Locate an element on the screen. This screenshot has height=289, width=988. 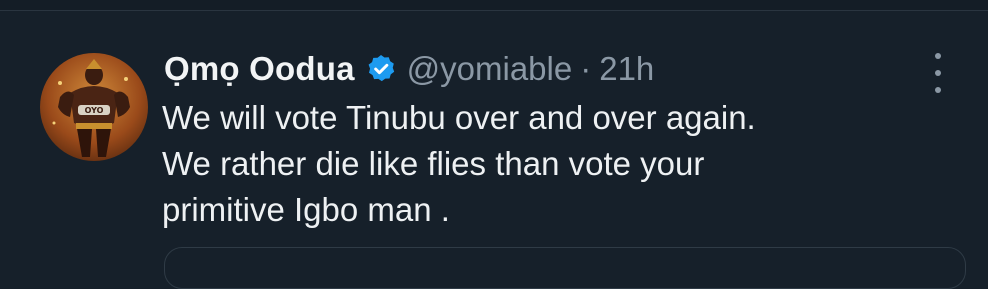
tweet-header: Ọmọ Oodua @yomiable · 21h is located at coordinates (409, 69).